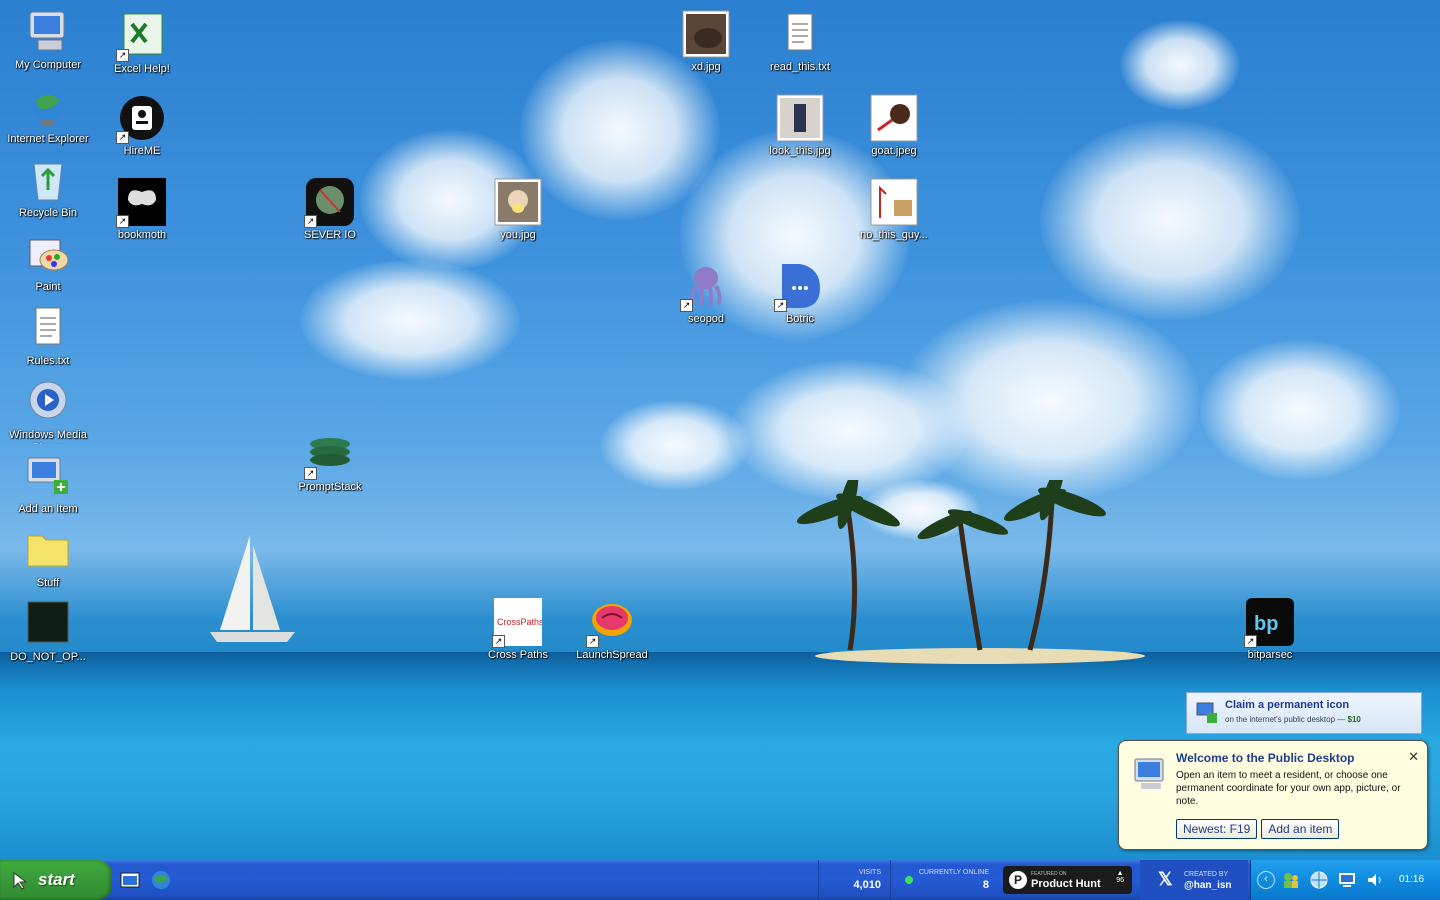 This screenshot has width=1440, height=900. What do you see at coordinates (56, 880) in the screenshot?
I see `start-button: start` at bounding box center [56, 880].